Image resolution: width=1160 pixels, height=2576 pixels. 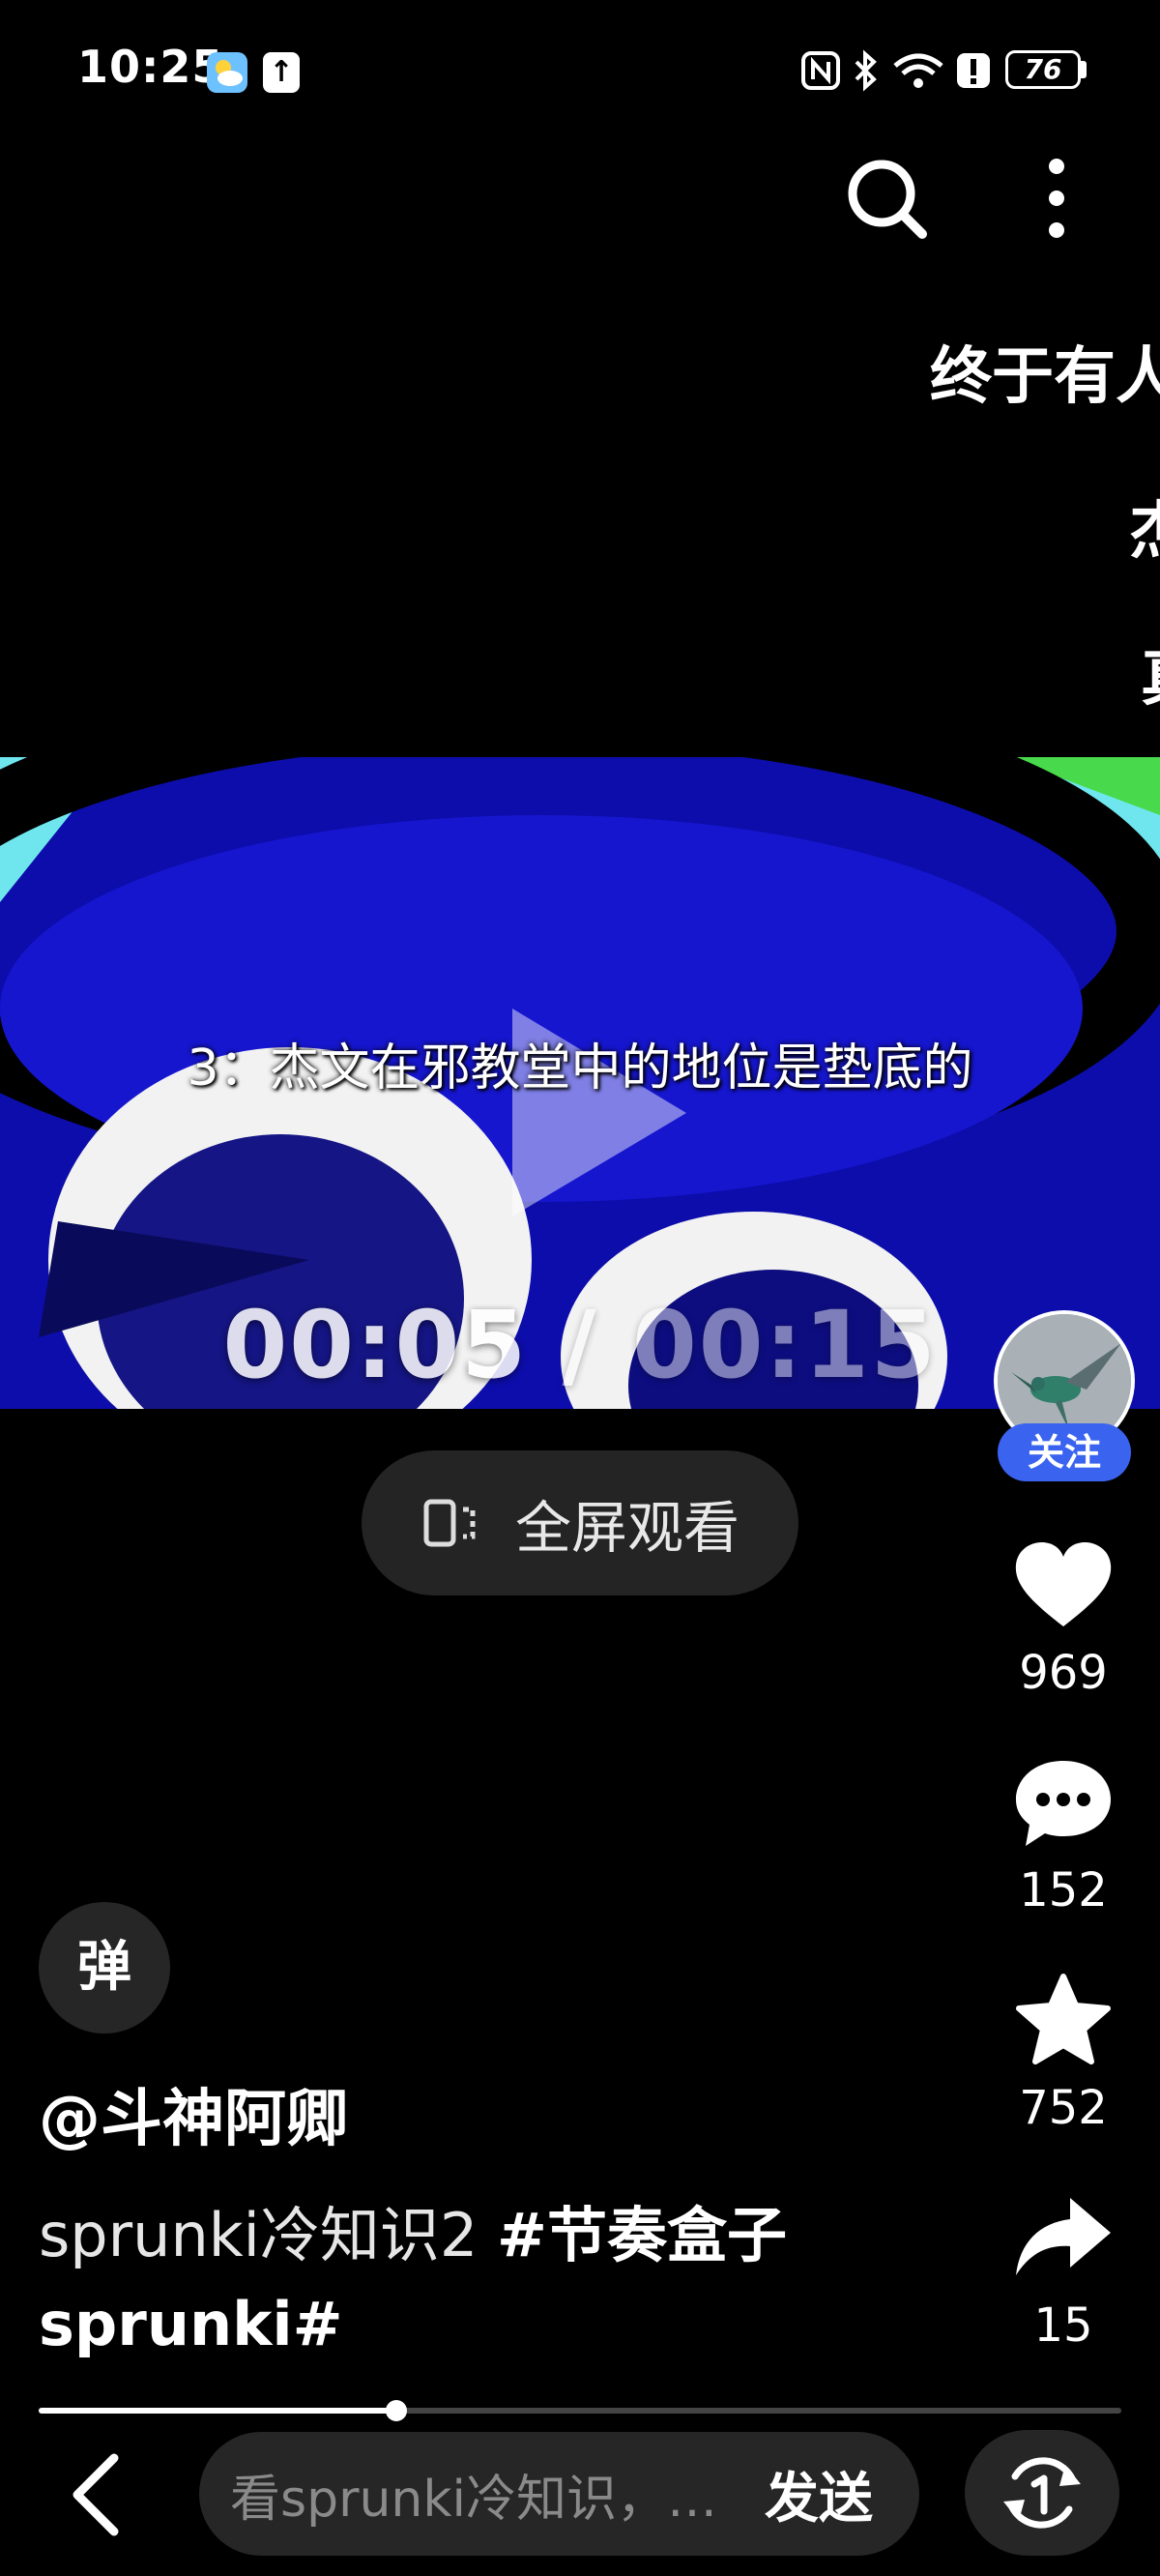 What do you see at coordinates (1063, 2019) in the screenshot?
I see `star-icon` at bounding box center [1063, 2019].